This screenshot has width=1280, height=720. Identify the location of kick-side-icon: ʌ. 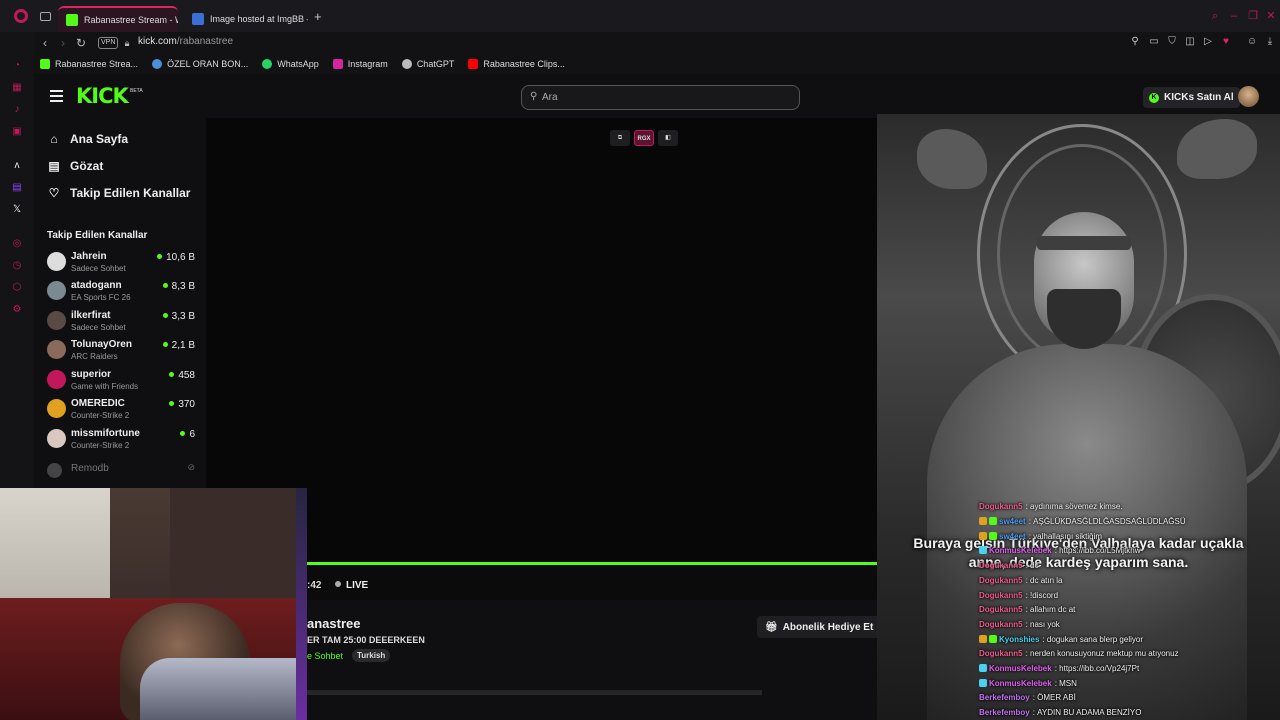
(17, 166).